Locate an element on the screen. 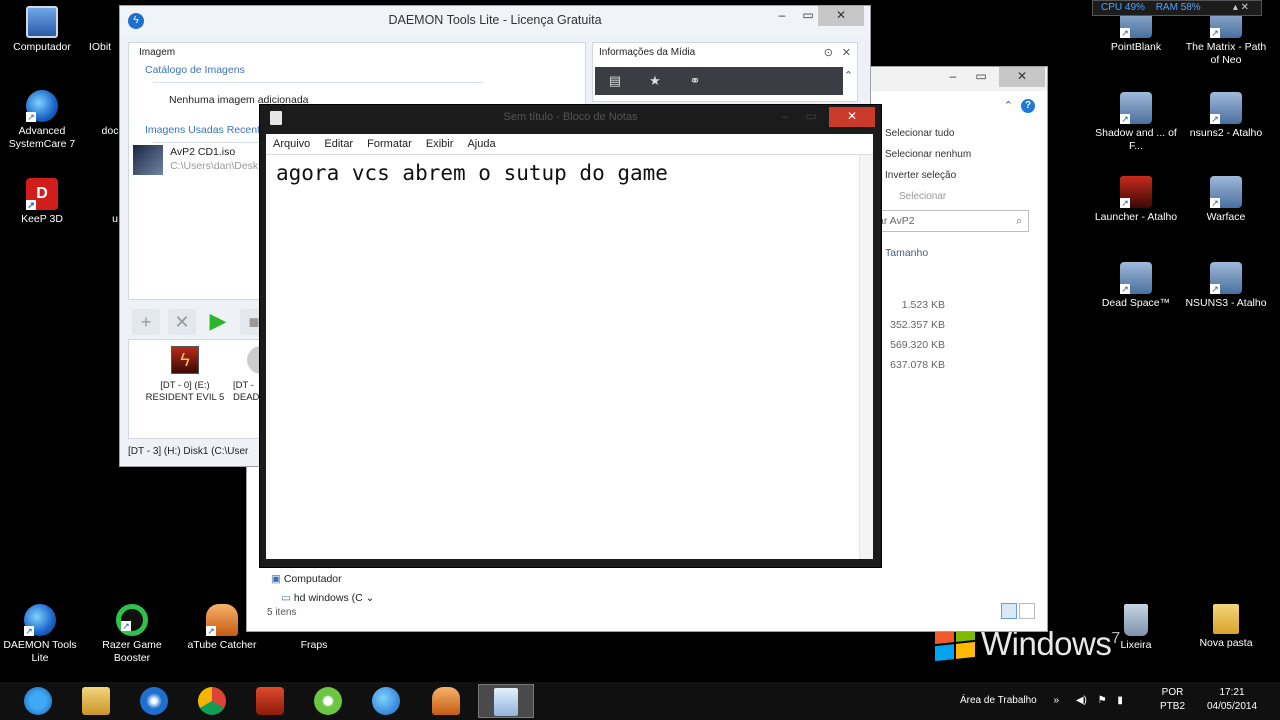  help-icon: ? is located at coordinates (1028, 106).